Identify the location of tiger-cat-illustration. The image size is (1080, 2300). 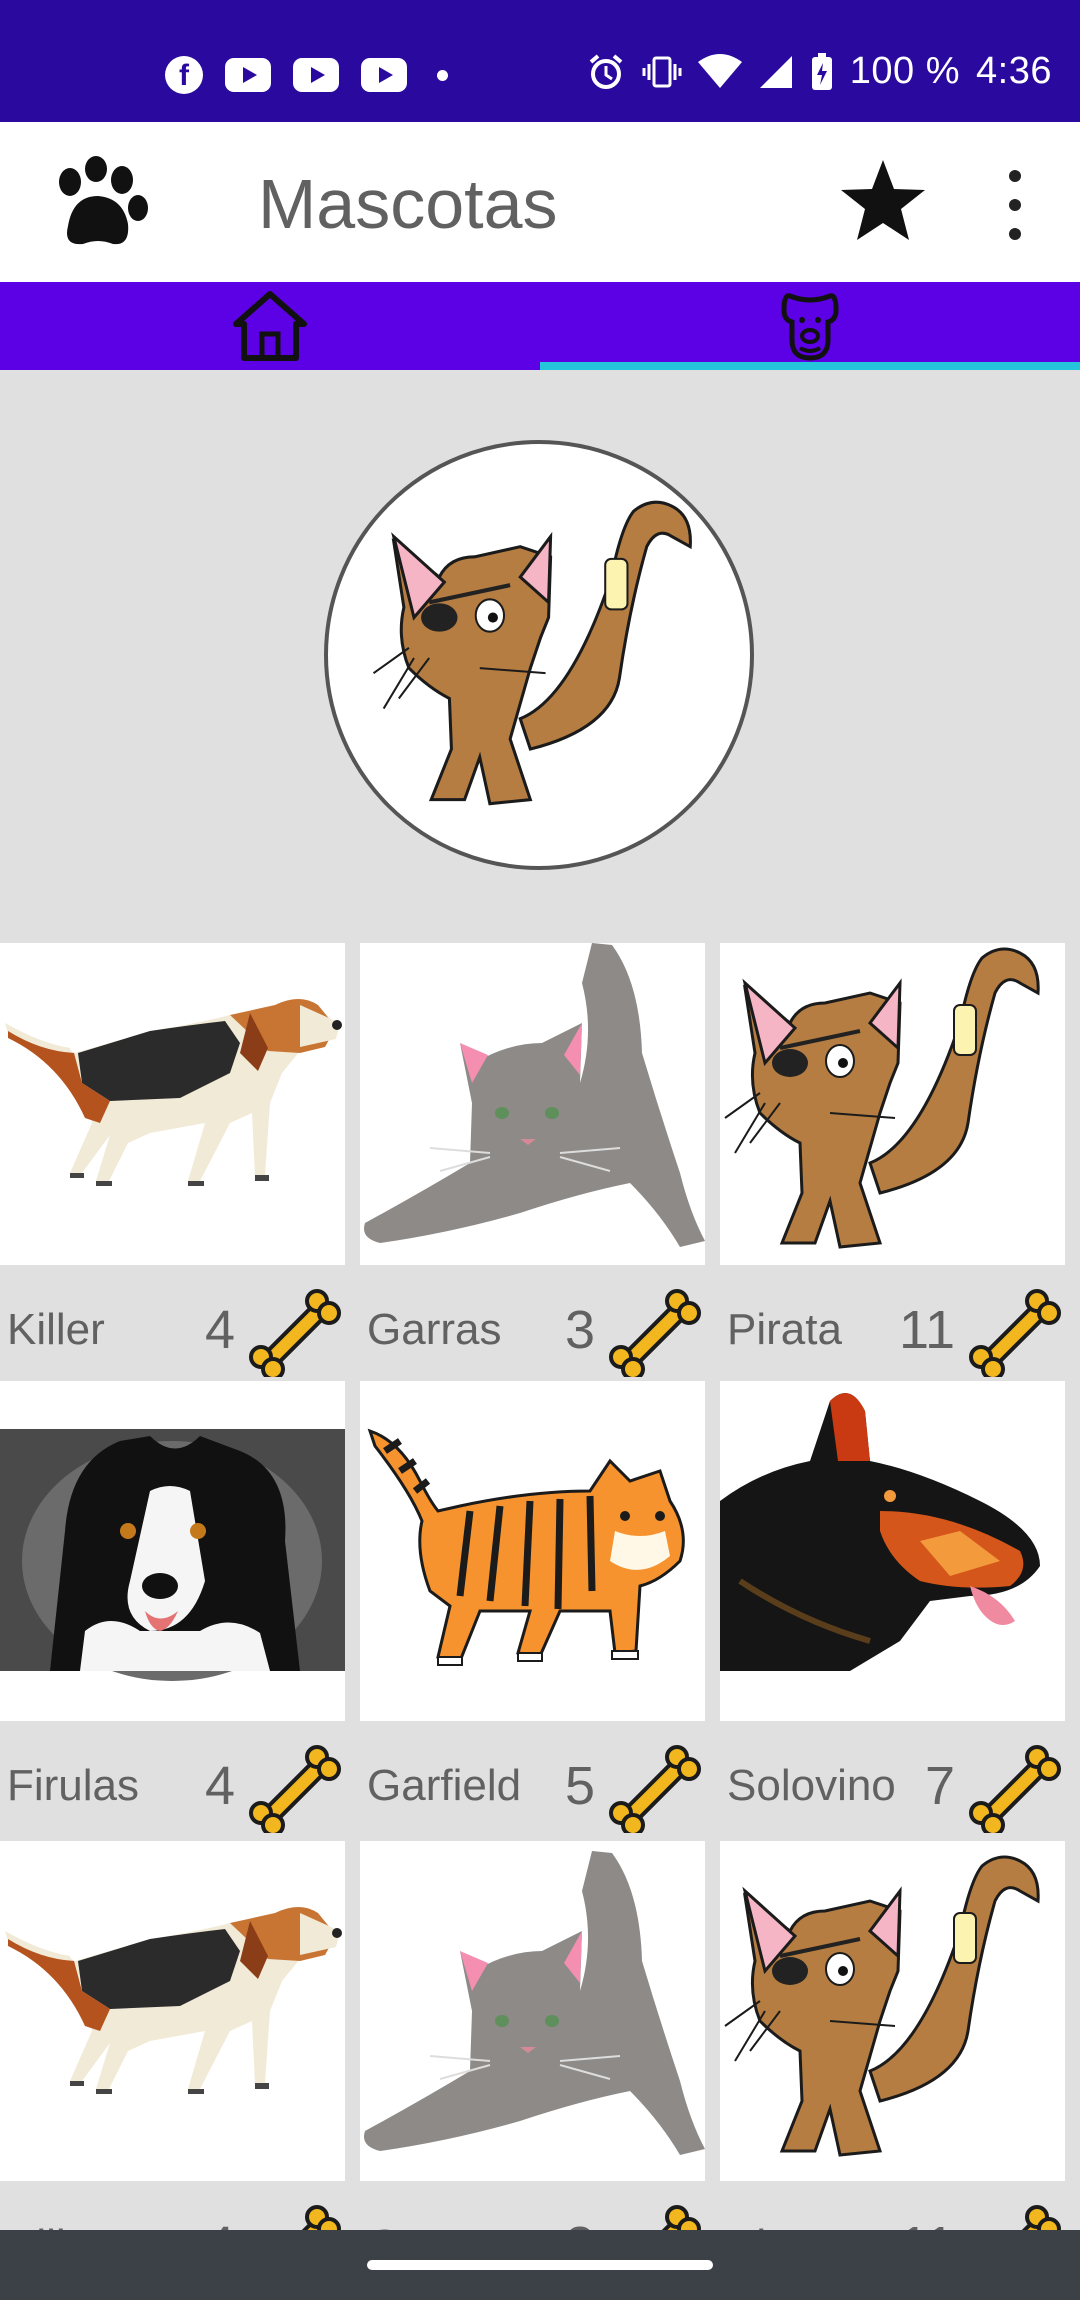
(532, 1551).